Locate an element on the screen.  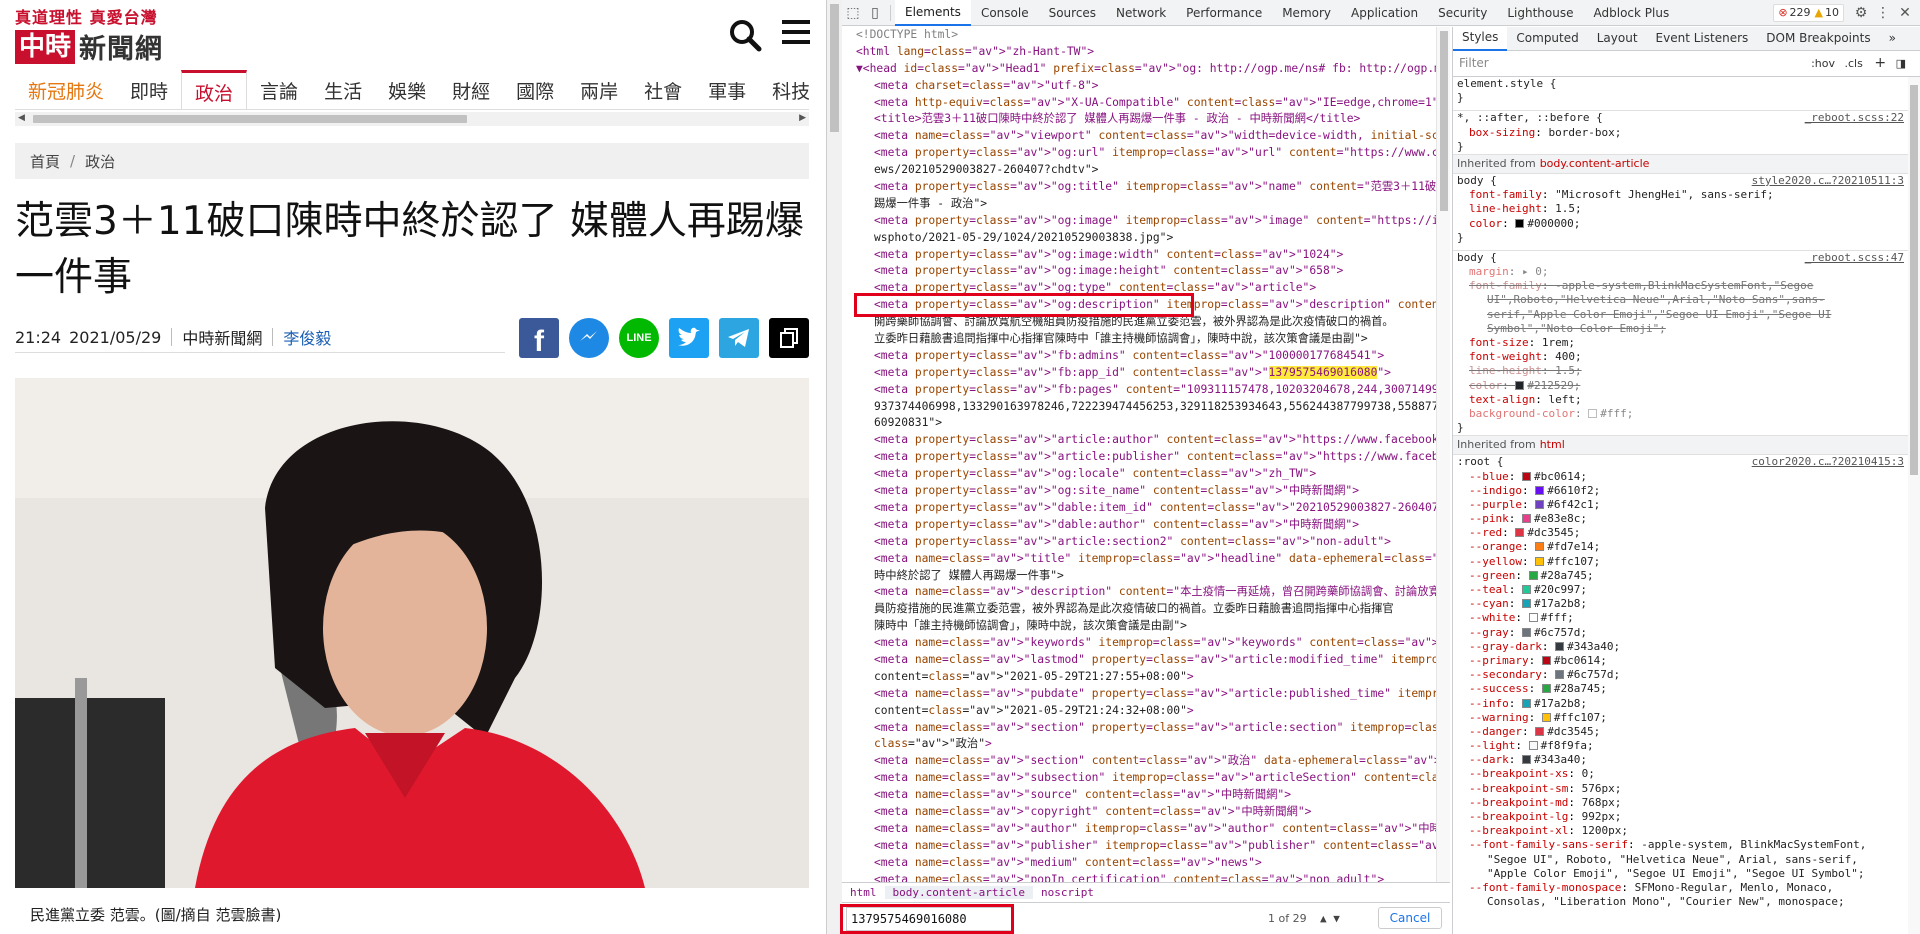
style-rule-line: --purple: #6f42c1; is located at coordinates (1686, 505).